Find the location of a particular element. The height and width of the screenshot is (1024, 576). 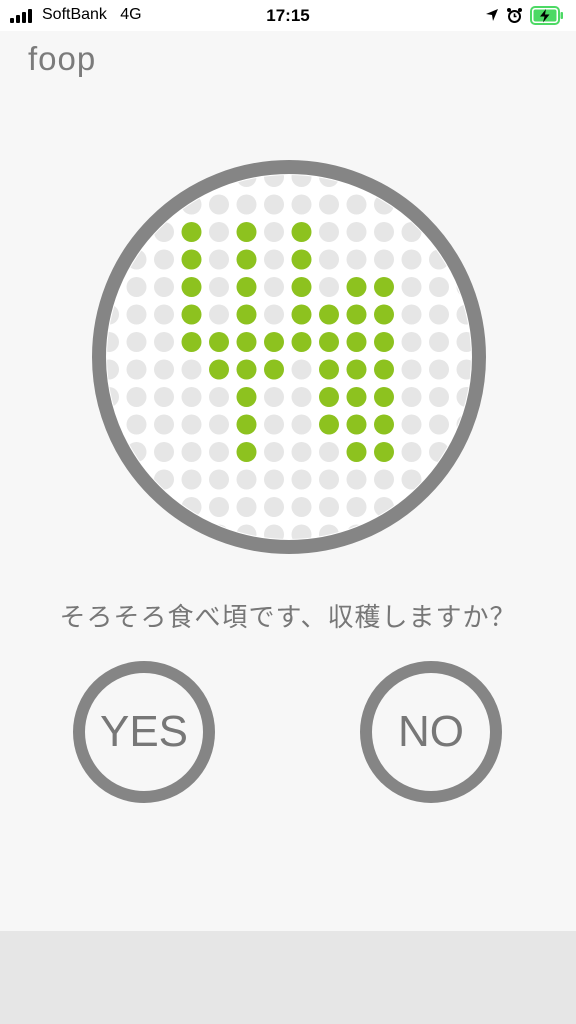

location-arrow-icon is located at coordinates (492, 15).